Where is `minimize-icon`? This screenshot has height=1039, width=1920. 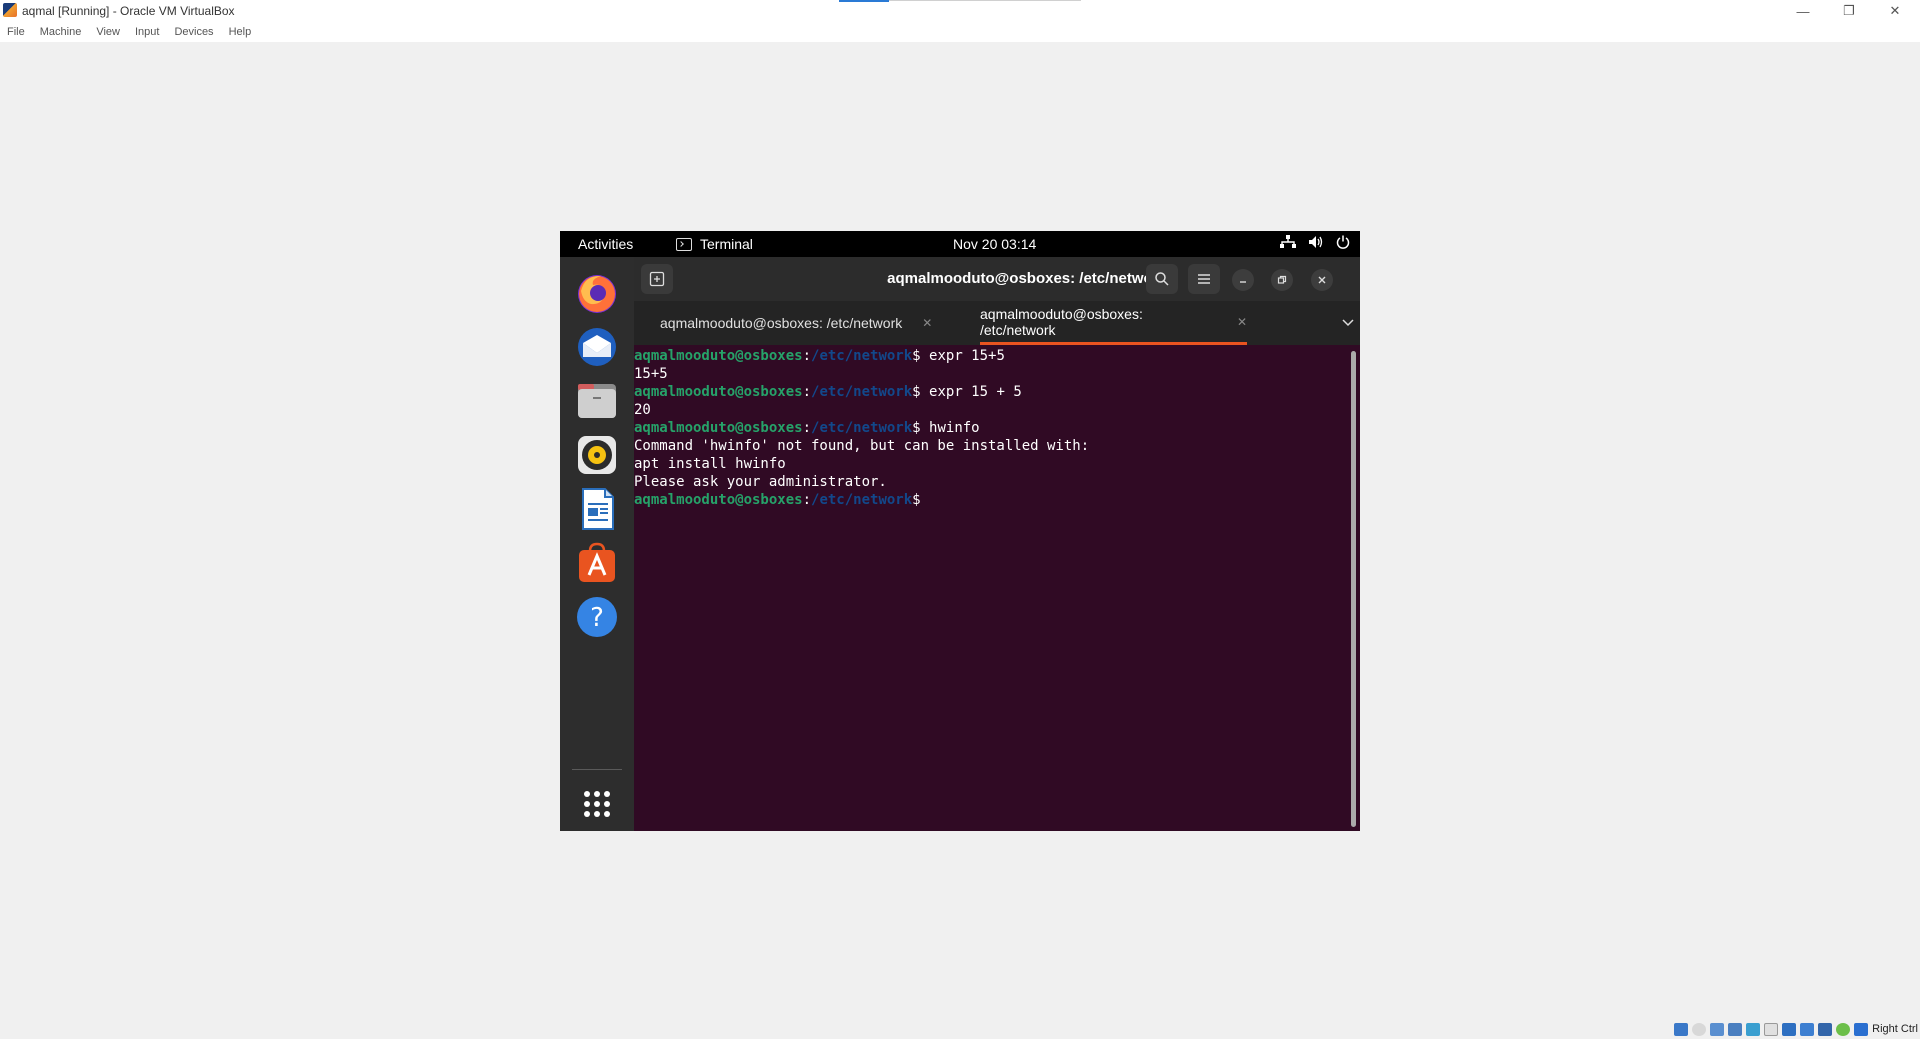
minimize-icon is located at coordinates (1243, 282).